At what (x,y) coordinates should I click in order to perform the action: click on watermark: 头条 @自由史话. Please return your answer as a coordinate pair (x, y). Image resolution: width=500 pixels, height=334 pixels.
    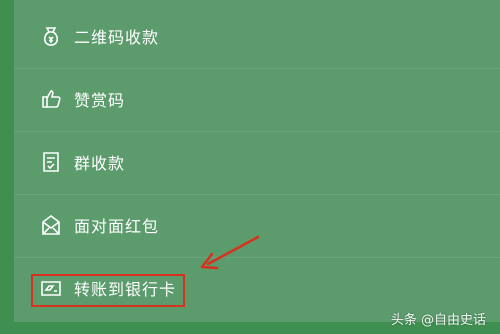
    Looking at the image, I should click on (438, 320).